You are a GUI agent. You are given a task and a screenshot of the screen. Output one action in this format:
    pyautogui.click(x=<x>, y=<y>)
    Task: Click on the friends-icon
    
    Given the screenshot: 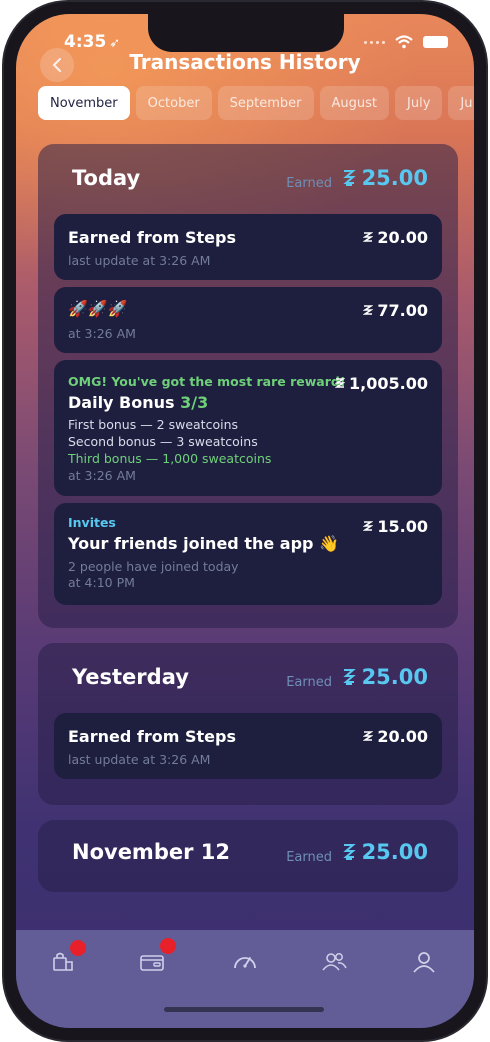 What is the action you would take?
    pyautogui.click(x=334, y=962)
    